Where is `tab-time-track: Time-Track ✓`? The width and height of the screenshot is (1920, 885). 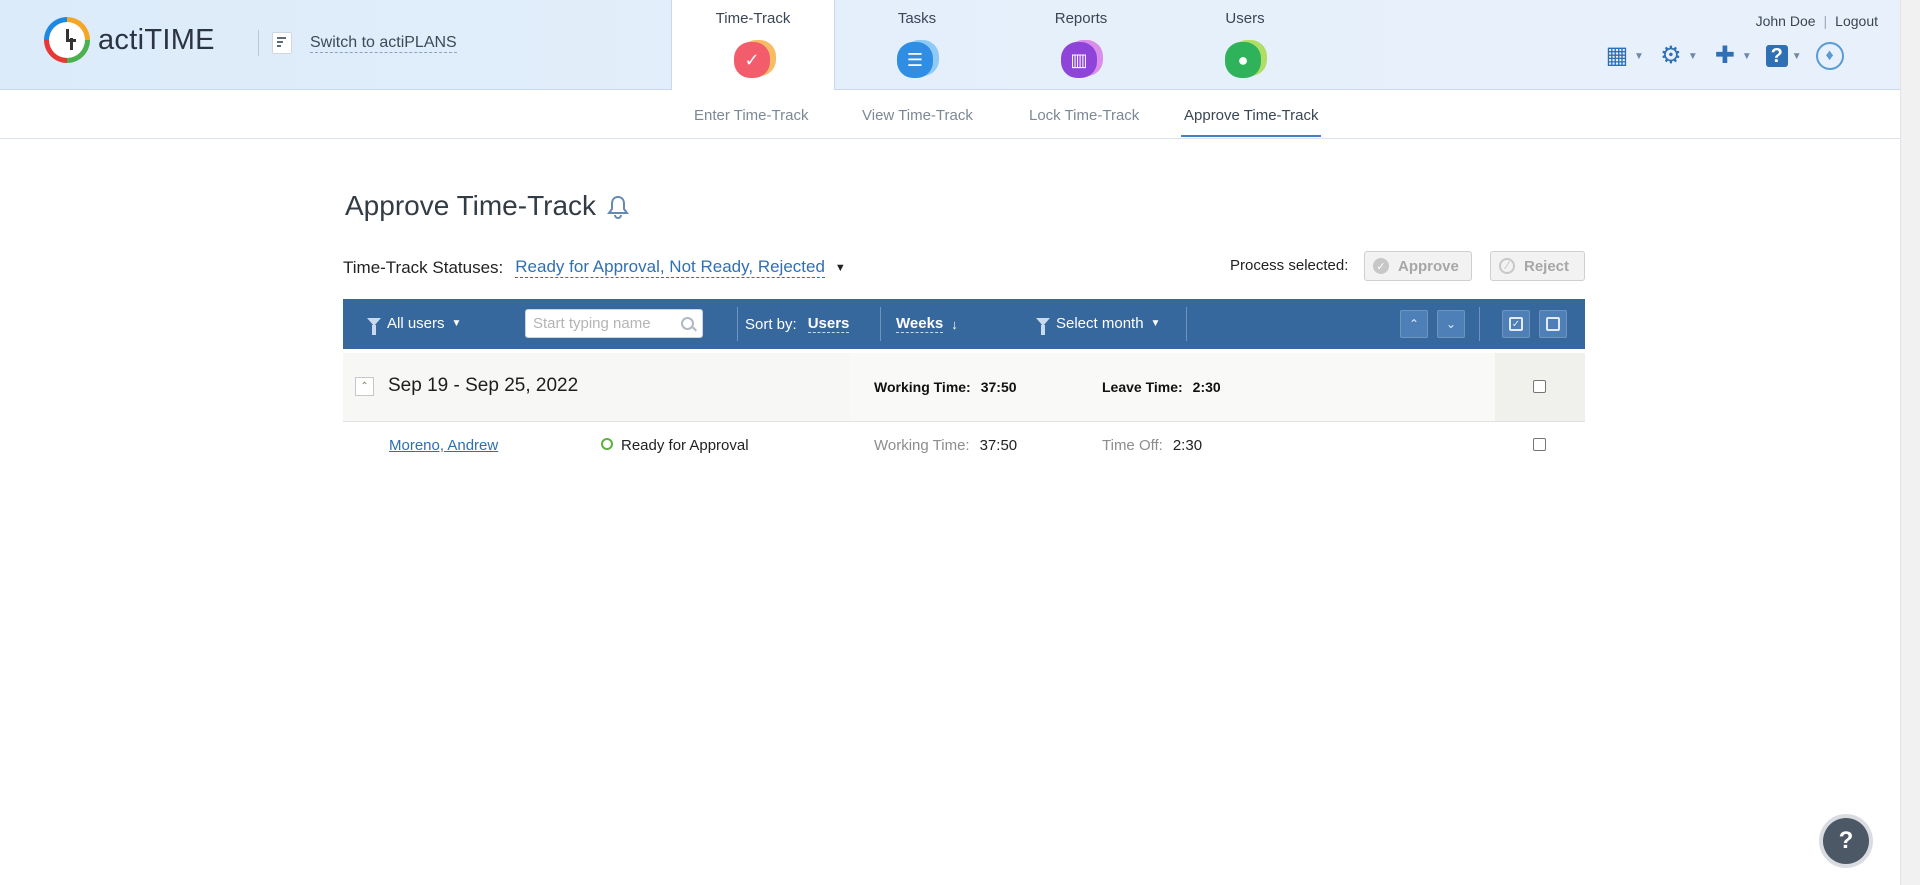 tab-time-track: Time-Track ✓ is located at coordinates (753, 45).